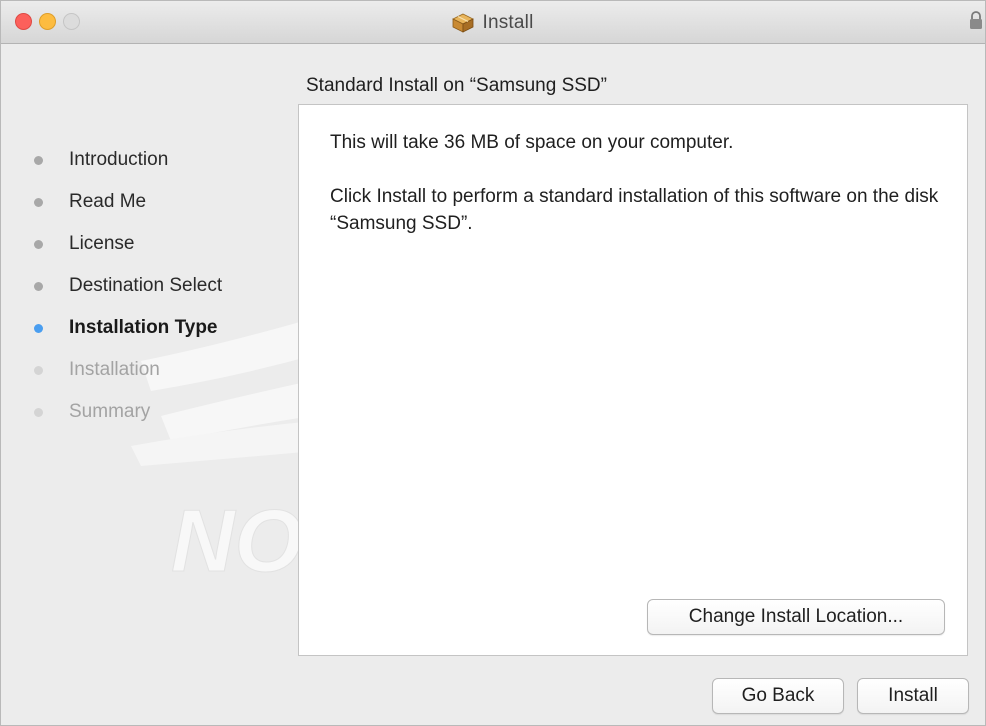 The image size is (986, 726). I want to click on step-label: Introduction, so click(119, 159).